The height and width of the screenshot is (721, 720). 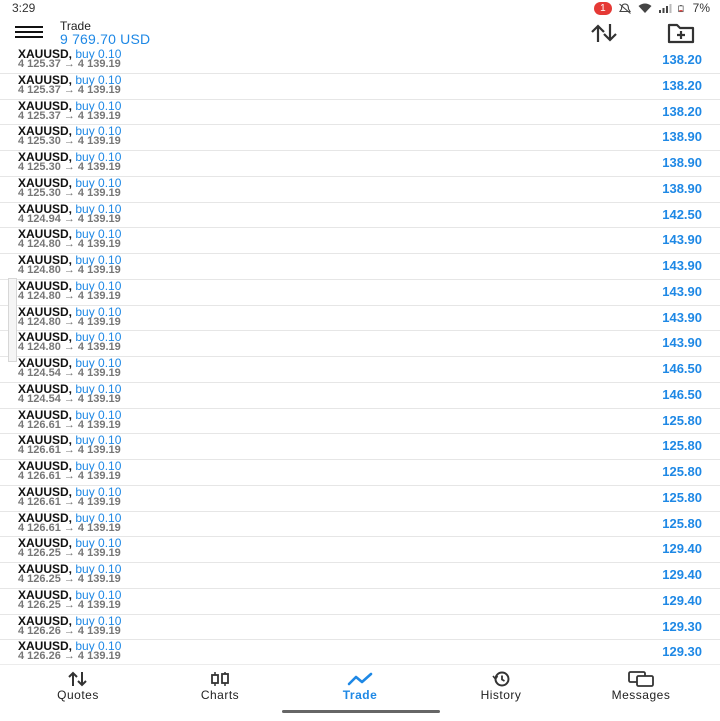 What do you see at coordinates (360, 695) in the screenshot?
I see `nav-label-trade: Trade` at bounding box center [360, 695].